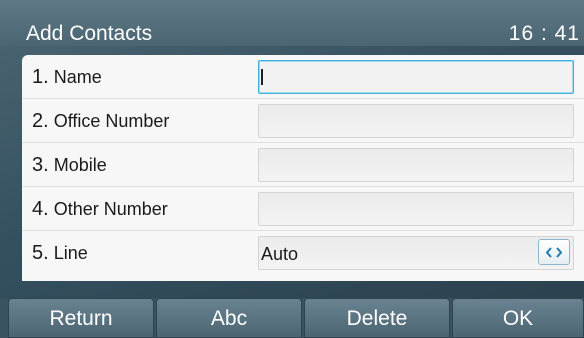 This screenshot has height=338, width=584. What do you see at coordinates (416, 253) in the screenshot?
I see `line-select: Auto` at bounding box center [416, 253].